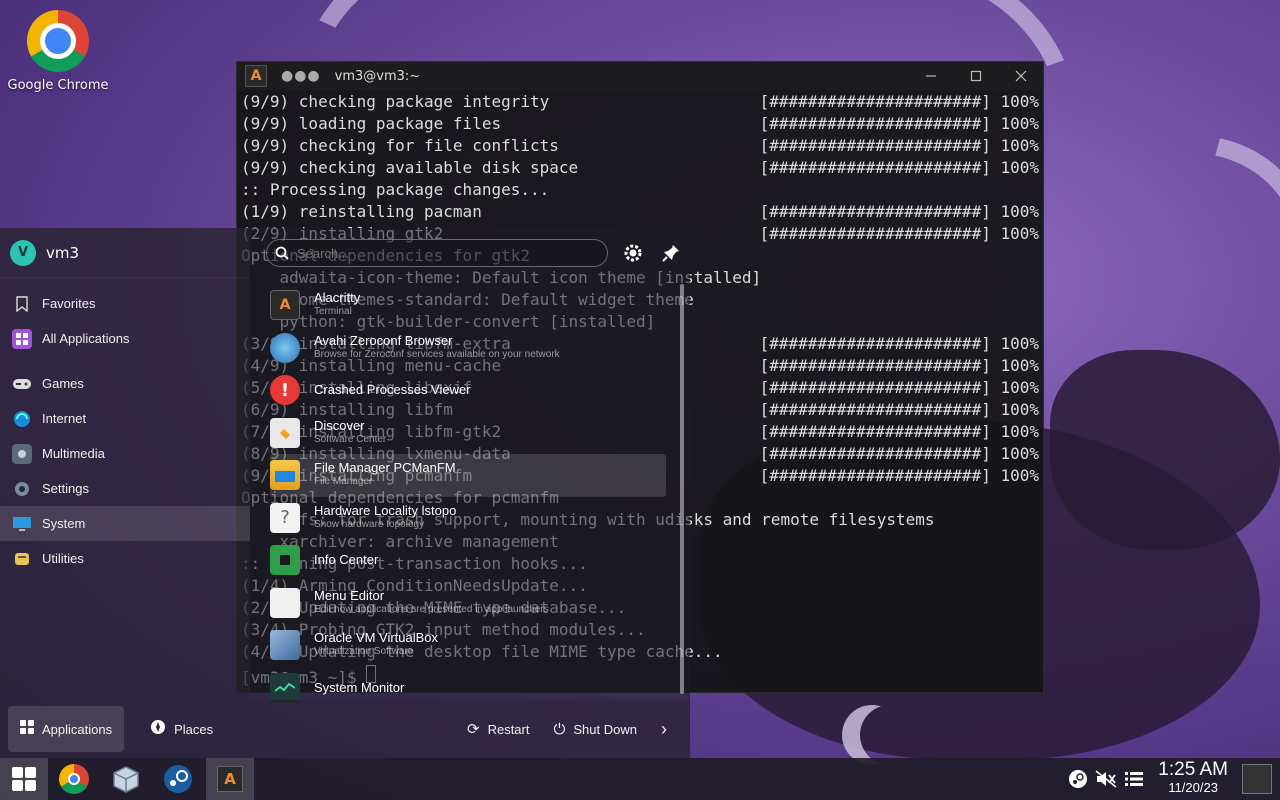 This screenshot has height=800, width=1280. I want to click on close-button, so click(1020, 76).